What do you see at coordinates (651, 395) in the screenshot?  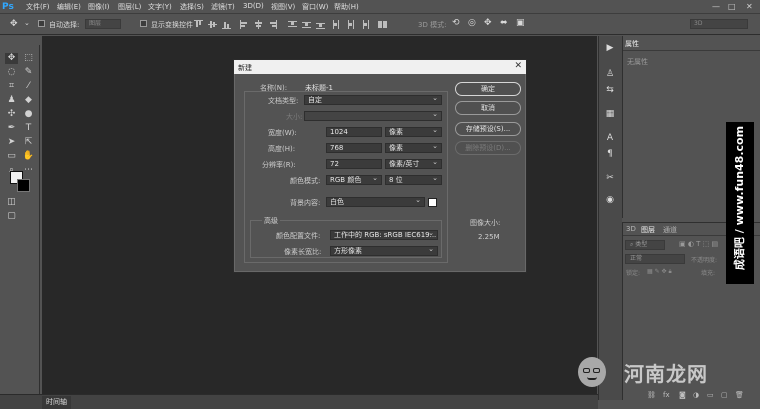 I see `link-layers-icon: ⛓` at bounding box center [651, 395].